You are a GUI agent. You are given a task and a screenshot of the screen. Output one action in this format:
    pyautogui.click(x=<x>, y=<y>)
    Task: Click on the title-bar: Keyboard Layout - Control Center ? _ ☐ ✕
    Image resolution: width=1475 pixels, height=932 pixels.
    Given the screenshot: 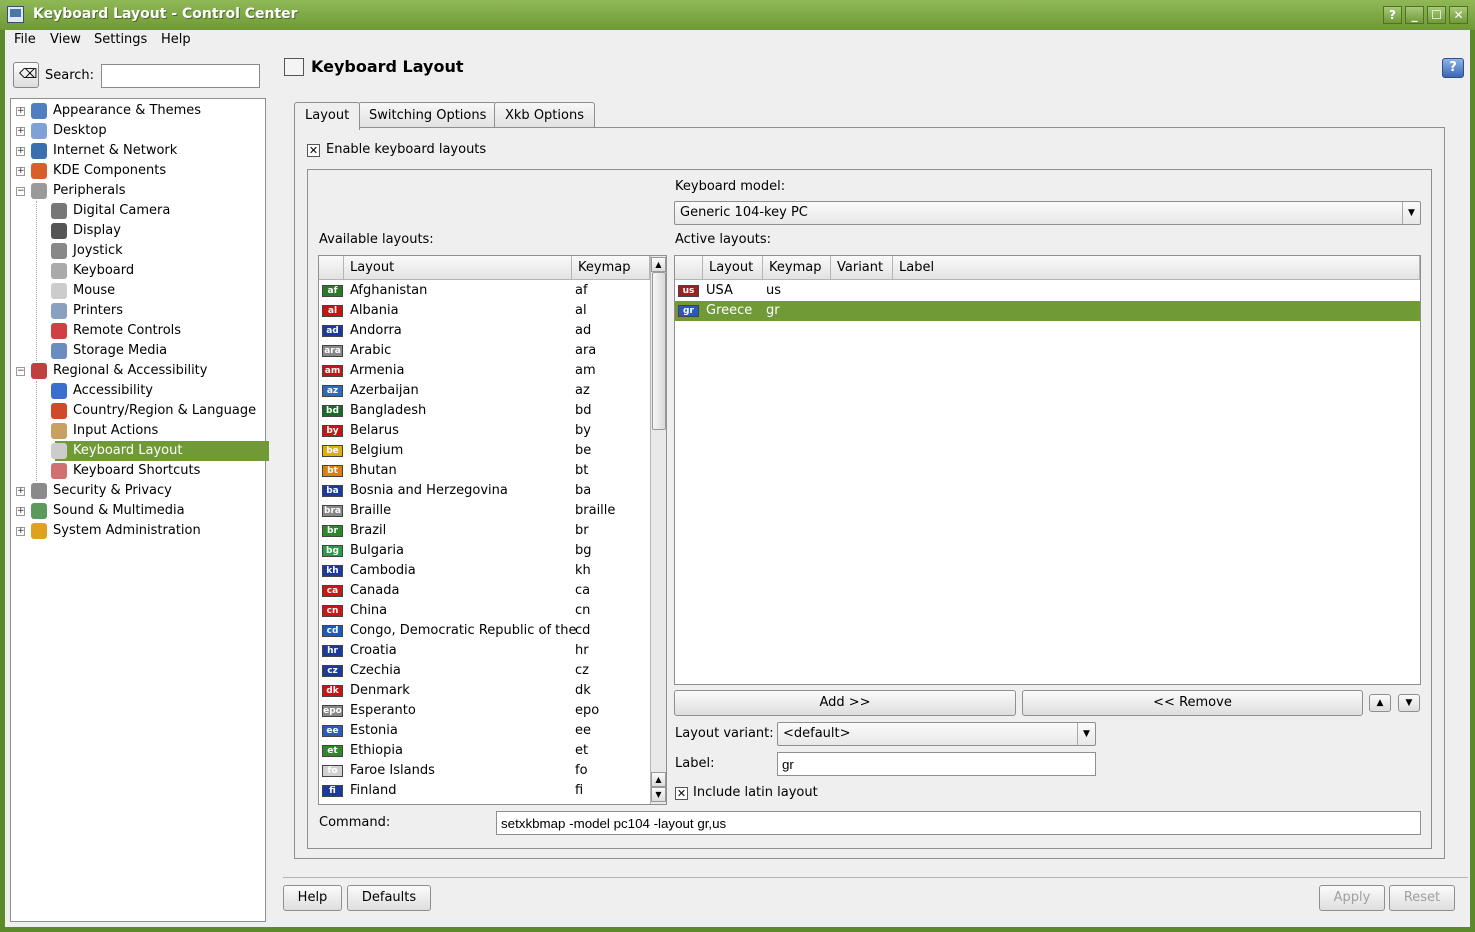 What is the action you would take?
    pyautogui.click(x=737, y=15)
    